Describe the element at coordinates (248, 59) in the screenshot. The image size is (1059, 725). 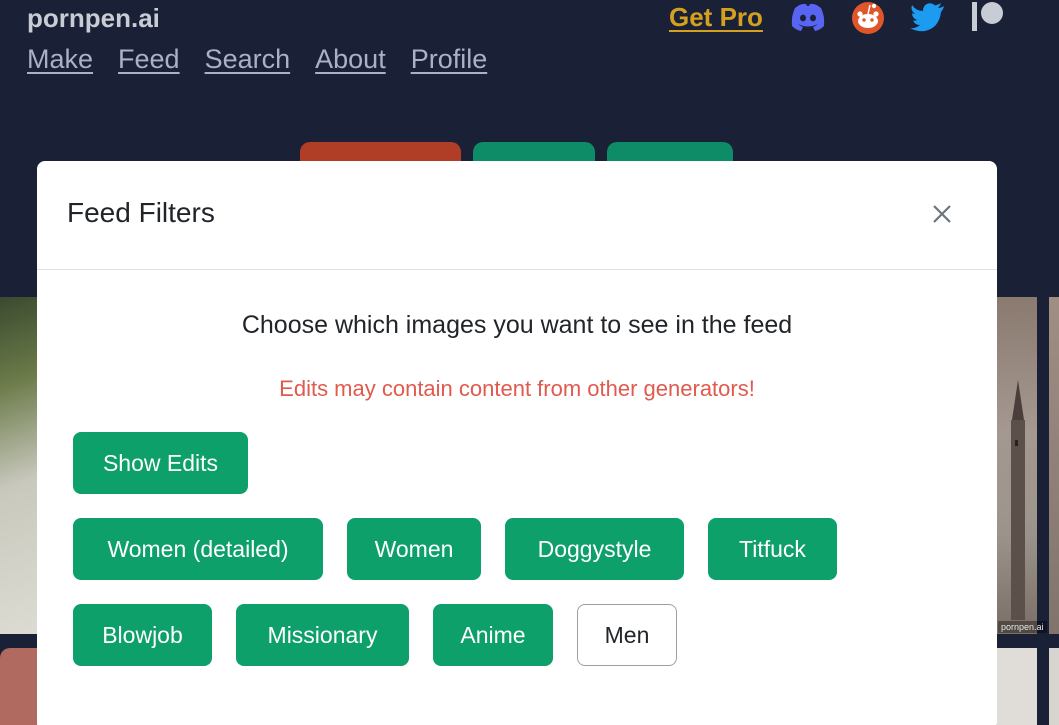
I see `nav-search-link: Search` at that location.